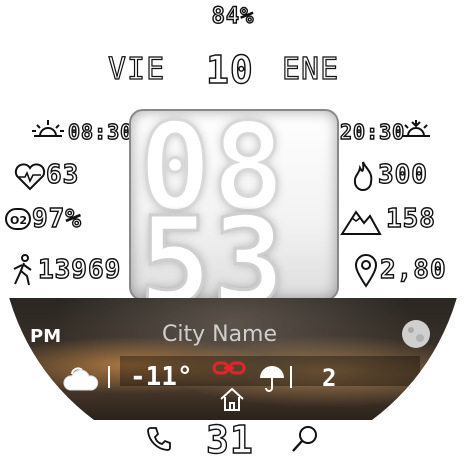 The width and height of the screenshot is (466, 466). Describe the element at coordinates (161, 377) in the screenshot. I see `temperature-value: -11°` at that location.